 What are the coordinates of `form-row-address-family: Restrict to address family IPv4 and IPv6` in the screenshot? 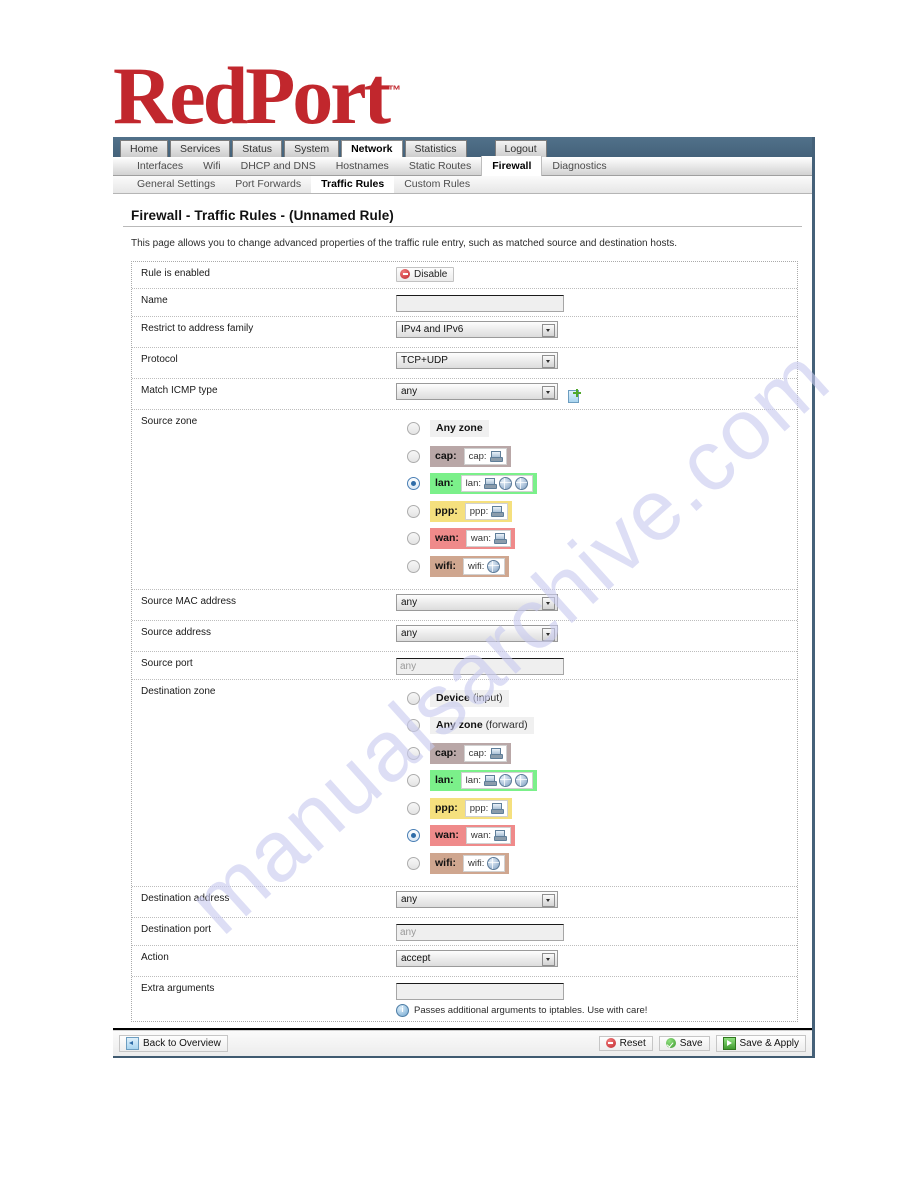 It's located at (464, 332).